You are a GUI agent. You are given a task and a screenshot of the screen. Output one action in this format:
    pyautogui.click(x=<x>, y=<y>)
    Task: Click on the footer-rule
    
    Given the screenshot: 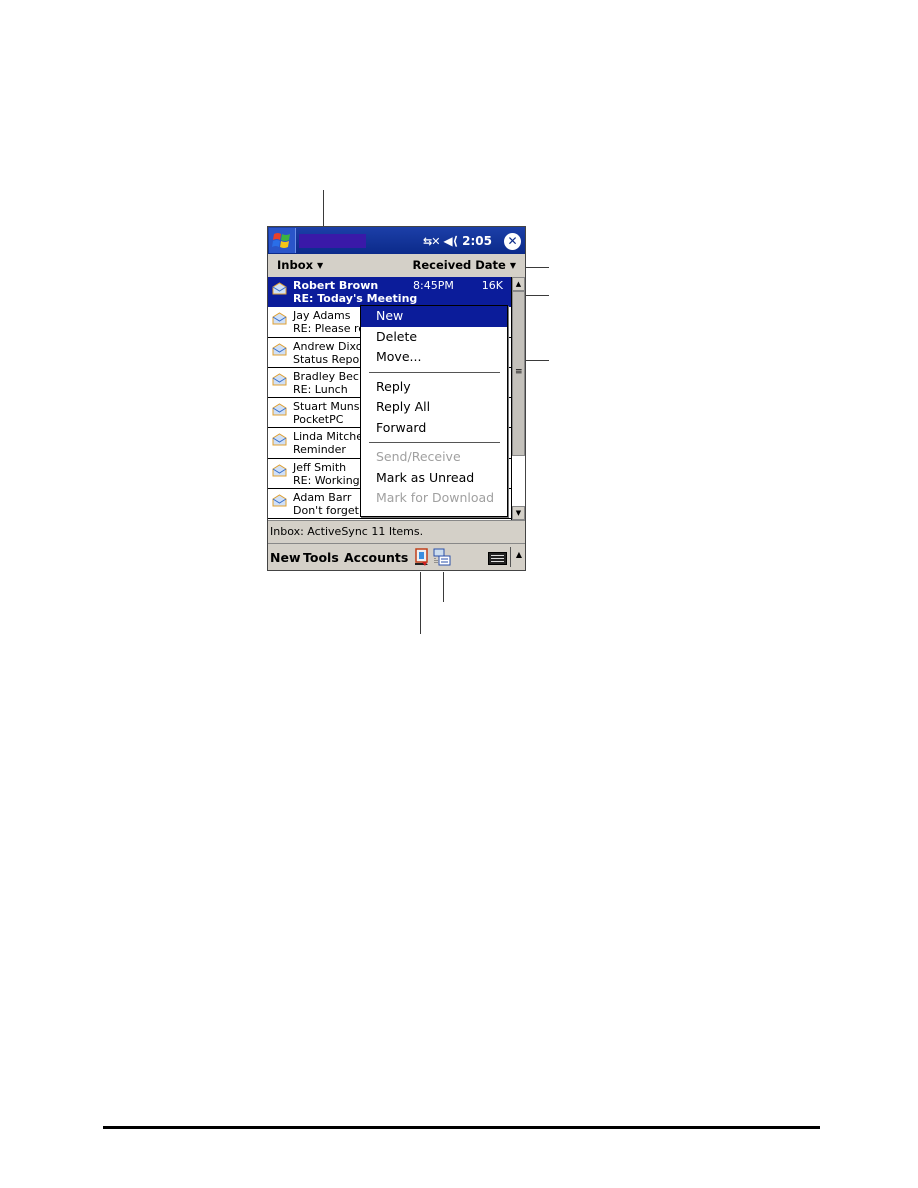 What is the action you would take?
    pyautogui.click(x=461, y=1127)
    